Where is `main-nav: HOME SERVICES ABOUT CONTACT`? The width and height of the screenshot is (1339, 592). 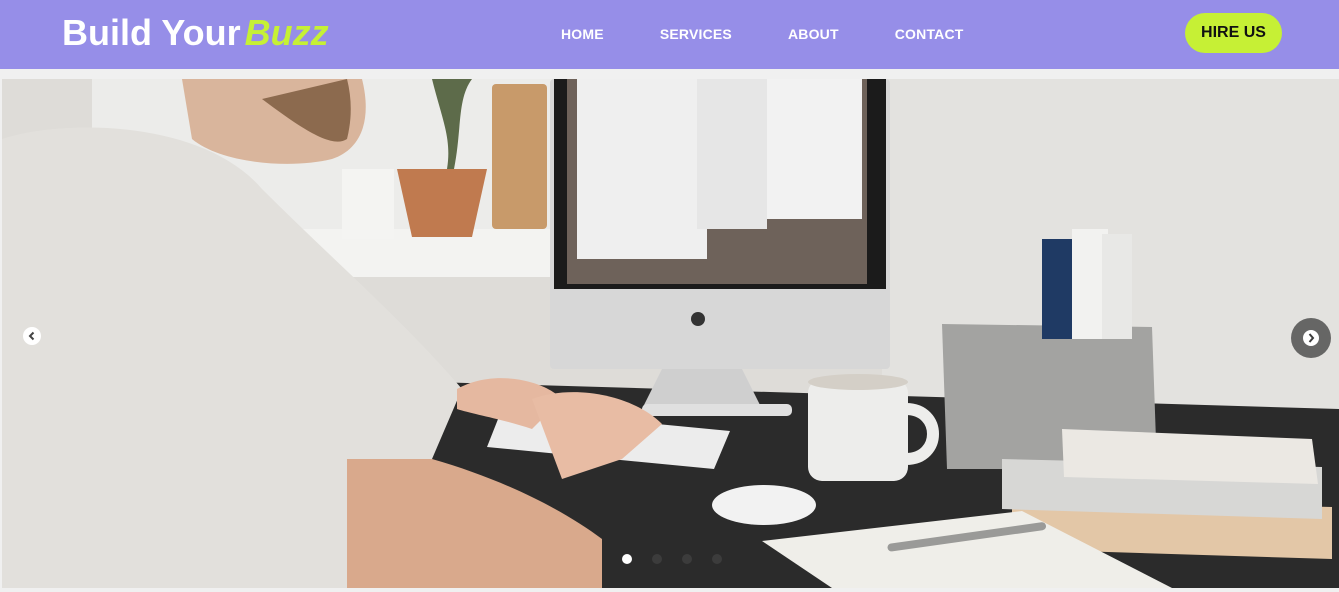
main-nav: HOME SERVICES ABOUT CONTACT is located at coordinates (762, 34).